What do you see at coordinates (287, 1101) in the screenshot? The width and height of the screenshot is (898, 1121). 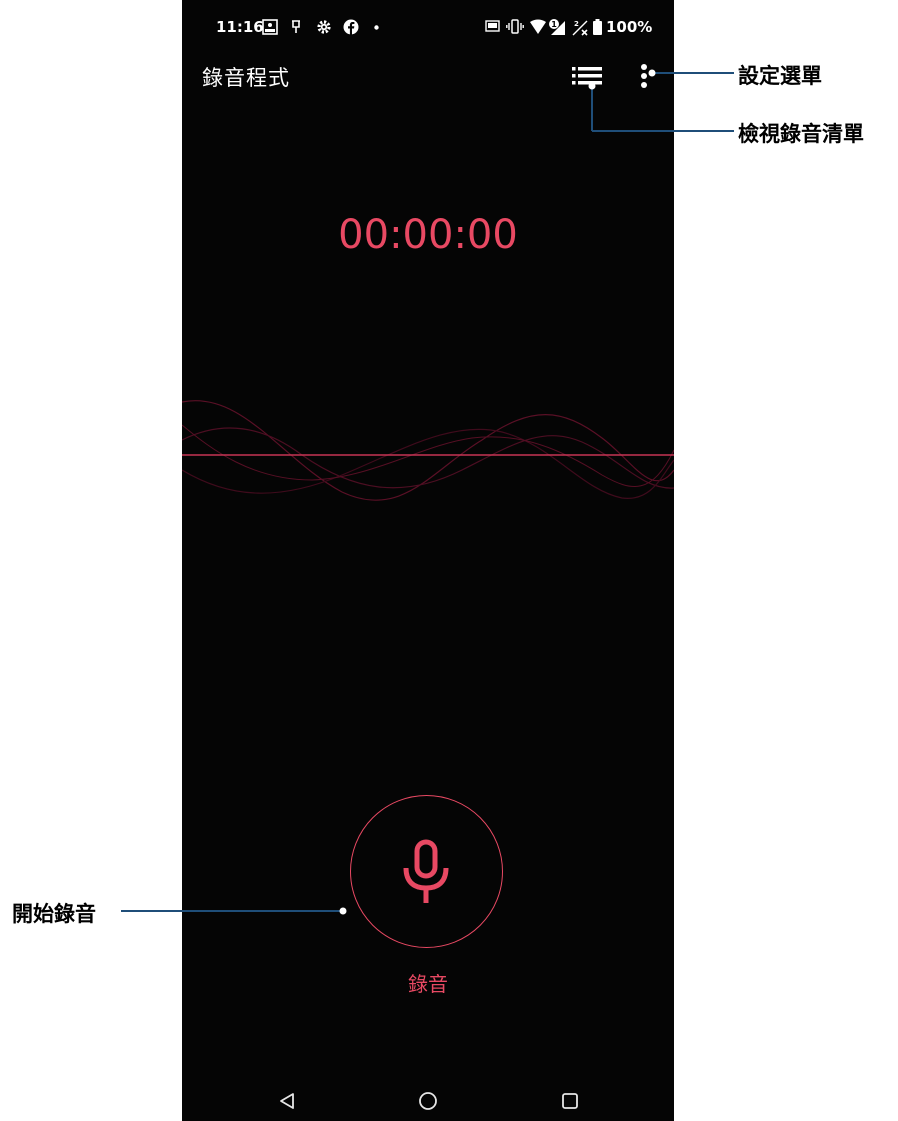 I see `back-icon` at bounding box center [287, 1101].